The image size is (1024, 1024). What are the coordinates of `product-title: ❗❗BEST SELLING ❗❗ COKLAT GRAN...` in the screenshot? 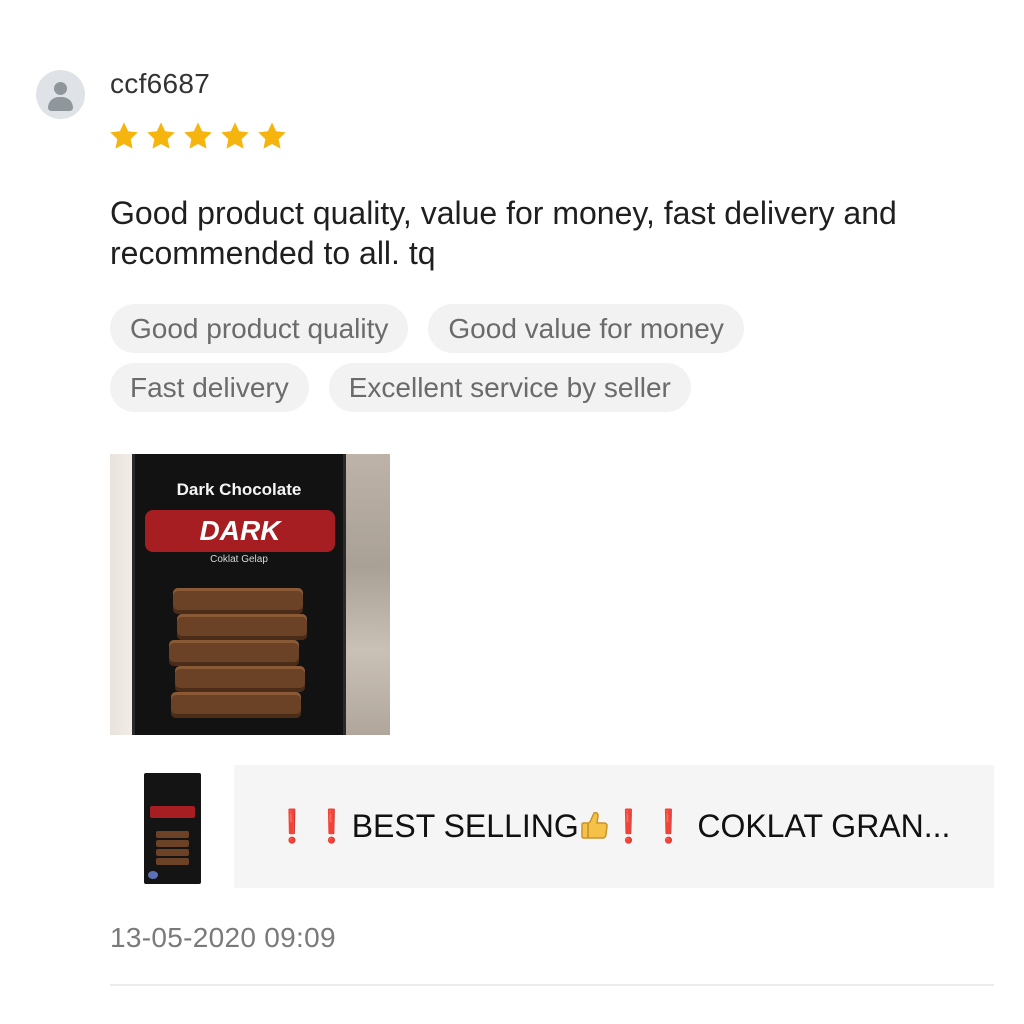 It's located at (611, 826).